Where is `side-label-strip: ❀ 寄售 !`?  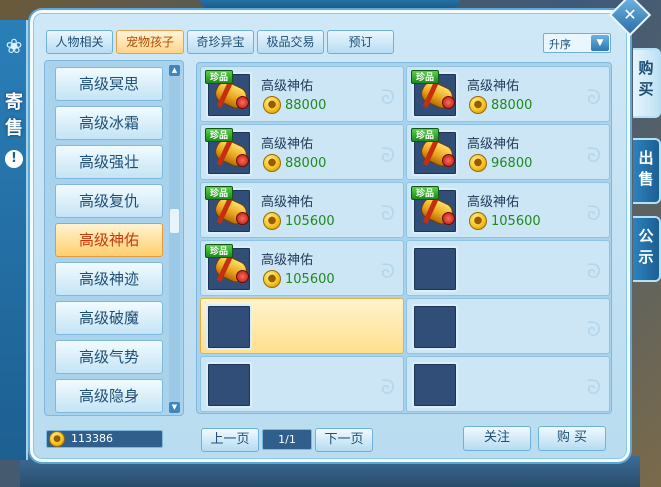 side-label-strip: ❀ 寄售 ! is located at coordinates (14, 240).